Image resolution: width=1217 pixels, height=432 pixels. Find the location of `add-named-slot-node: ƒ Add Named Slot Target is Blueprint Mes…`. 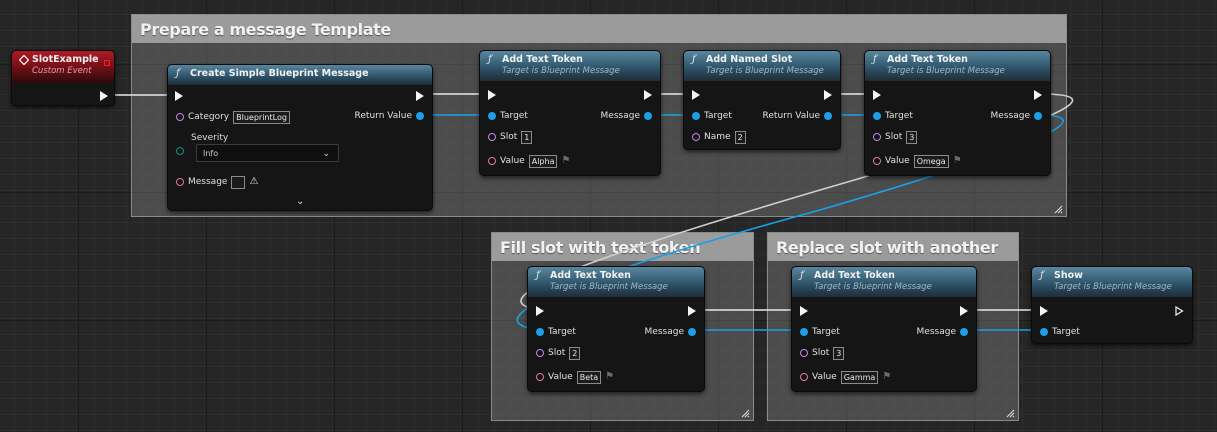

add-named-slot-node: ƒ Add Named Slot Target is Blueprint Mes… is located at coordinates (762, 100).